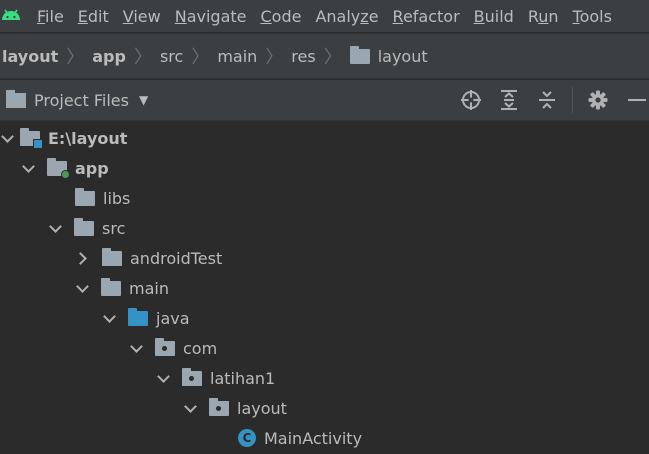  I want to click on tree-node-project-root: E:\layout, so click(63, 138).